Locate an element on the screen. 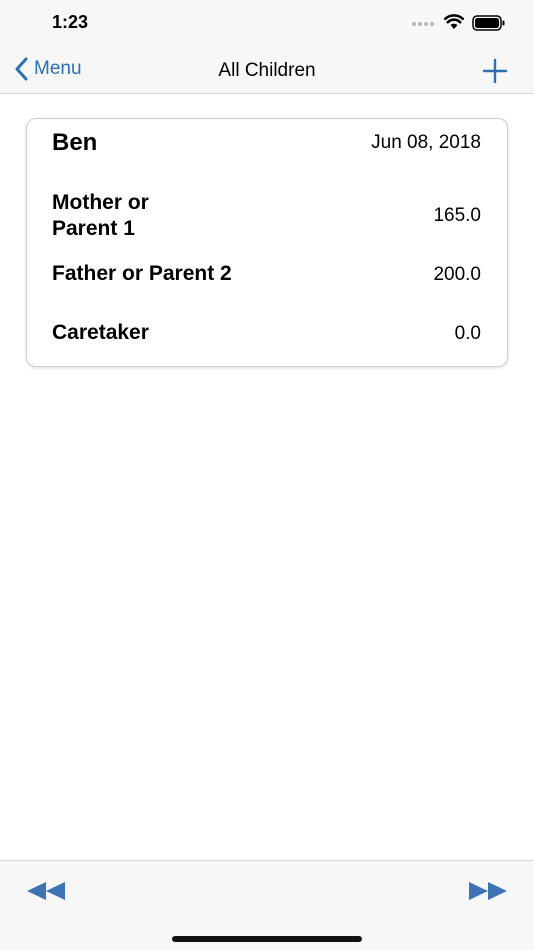  child-date: Jun 08, 2018 is located at coordinates (426, 142).